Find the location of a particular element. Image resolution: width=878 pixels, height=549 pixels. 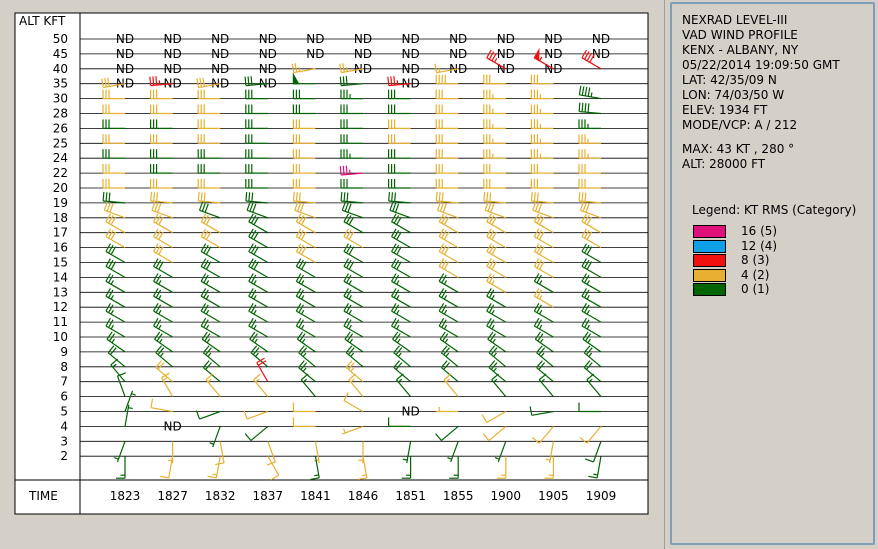

altitude-tick-25: 25 is located at coordinates (60, 143).